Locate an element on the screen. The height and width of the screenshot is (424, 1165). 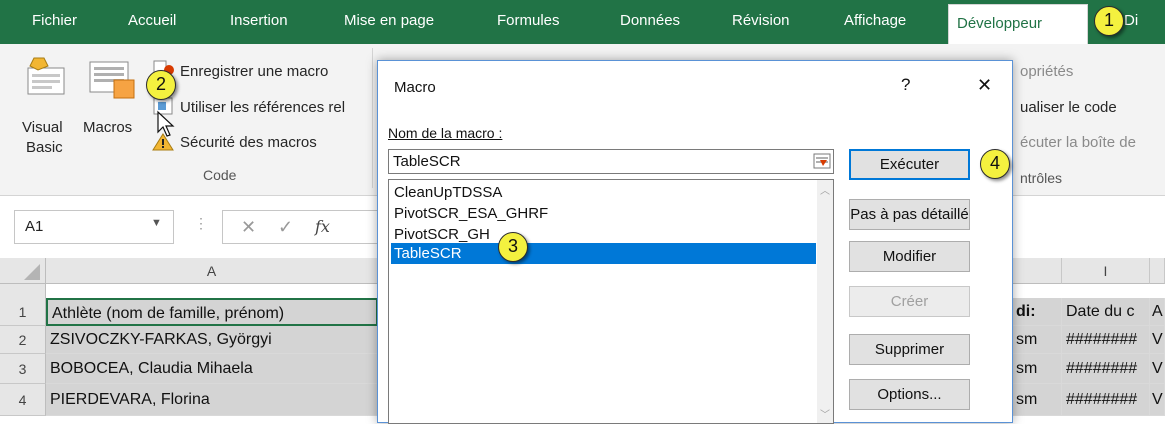
tab-developpeur: Développeur is located at coordinates (1018, 24).